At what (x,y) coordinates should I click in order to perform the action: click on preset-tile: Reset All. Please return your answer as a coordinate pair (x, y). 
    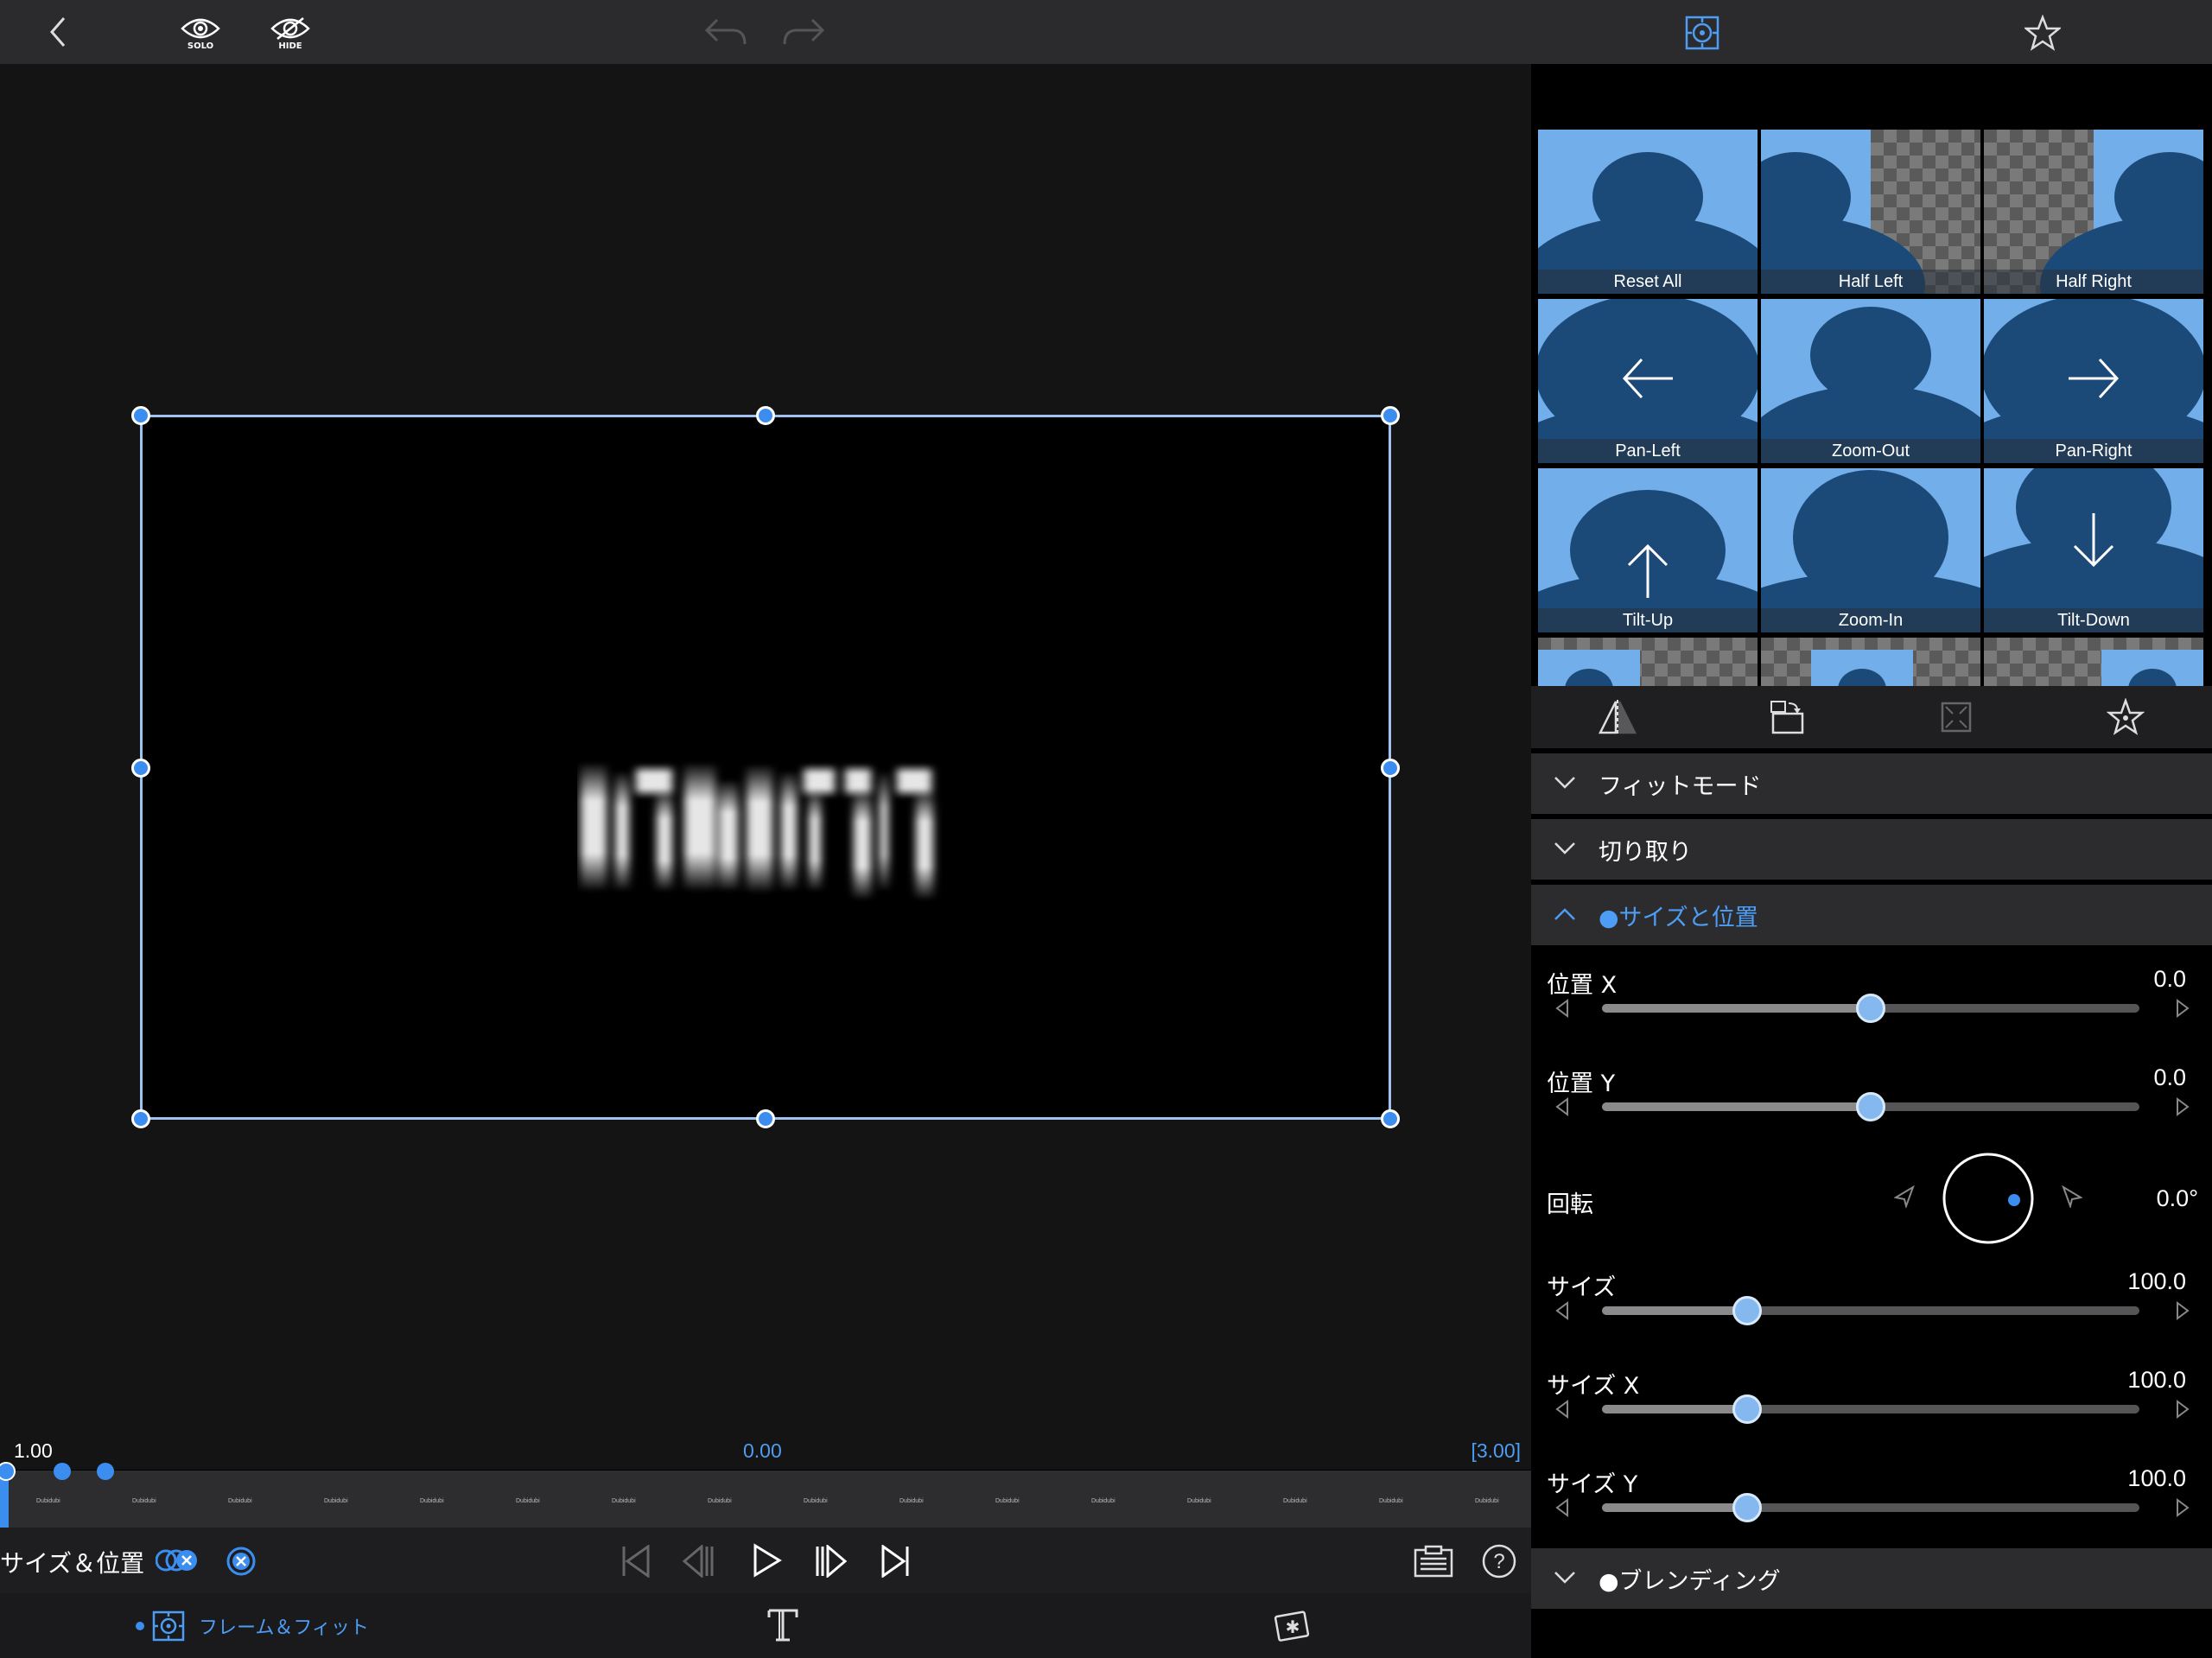
    Looking at the image, I should click on (1648, 212).